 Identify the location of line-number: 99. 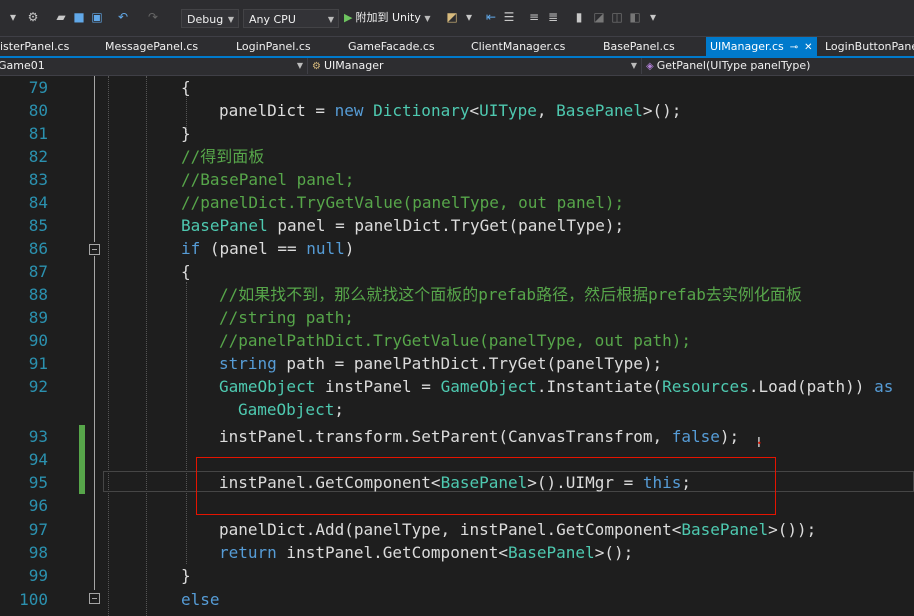
(38, 575).